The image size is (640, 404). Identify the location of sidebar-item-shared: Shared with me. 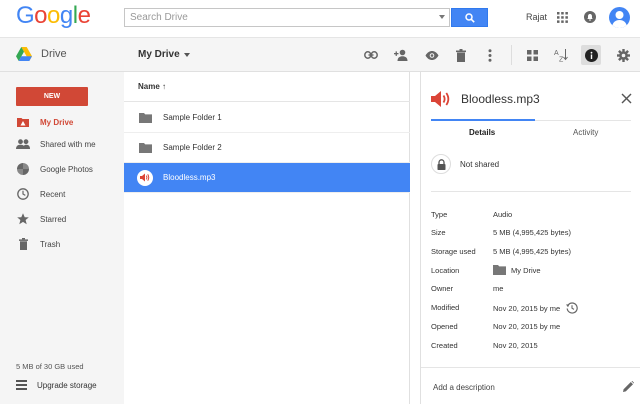
(62, 144).